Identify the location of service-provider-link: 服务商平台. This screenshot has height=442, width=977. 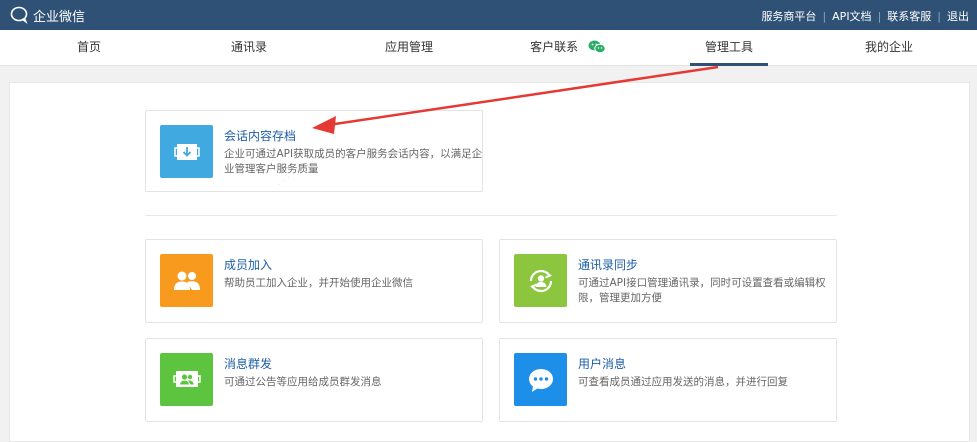
(788, 16).